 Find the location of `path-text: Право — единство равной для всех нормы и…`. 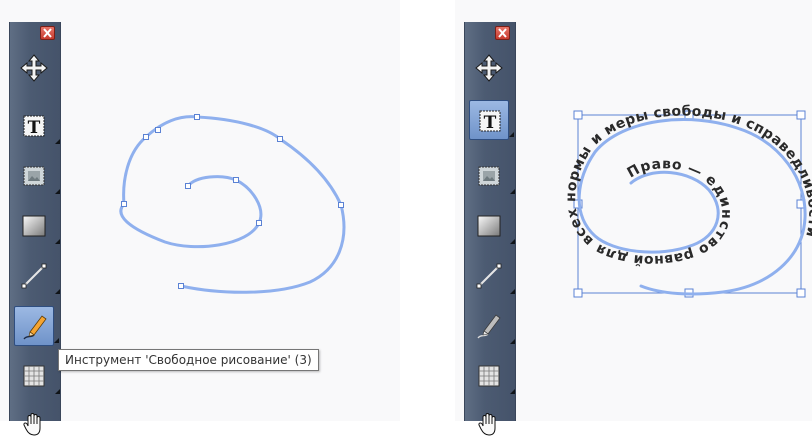

path-text: Право — единство равной для всех нормы и… is located at coordinates (687, 185).